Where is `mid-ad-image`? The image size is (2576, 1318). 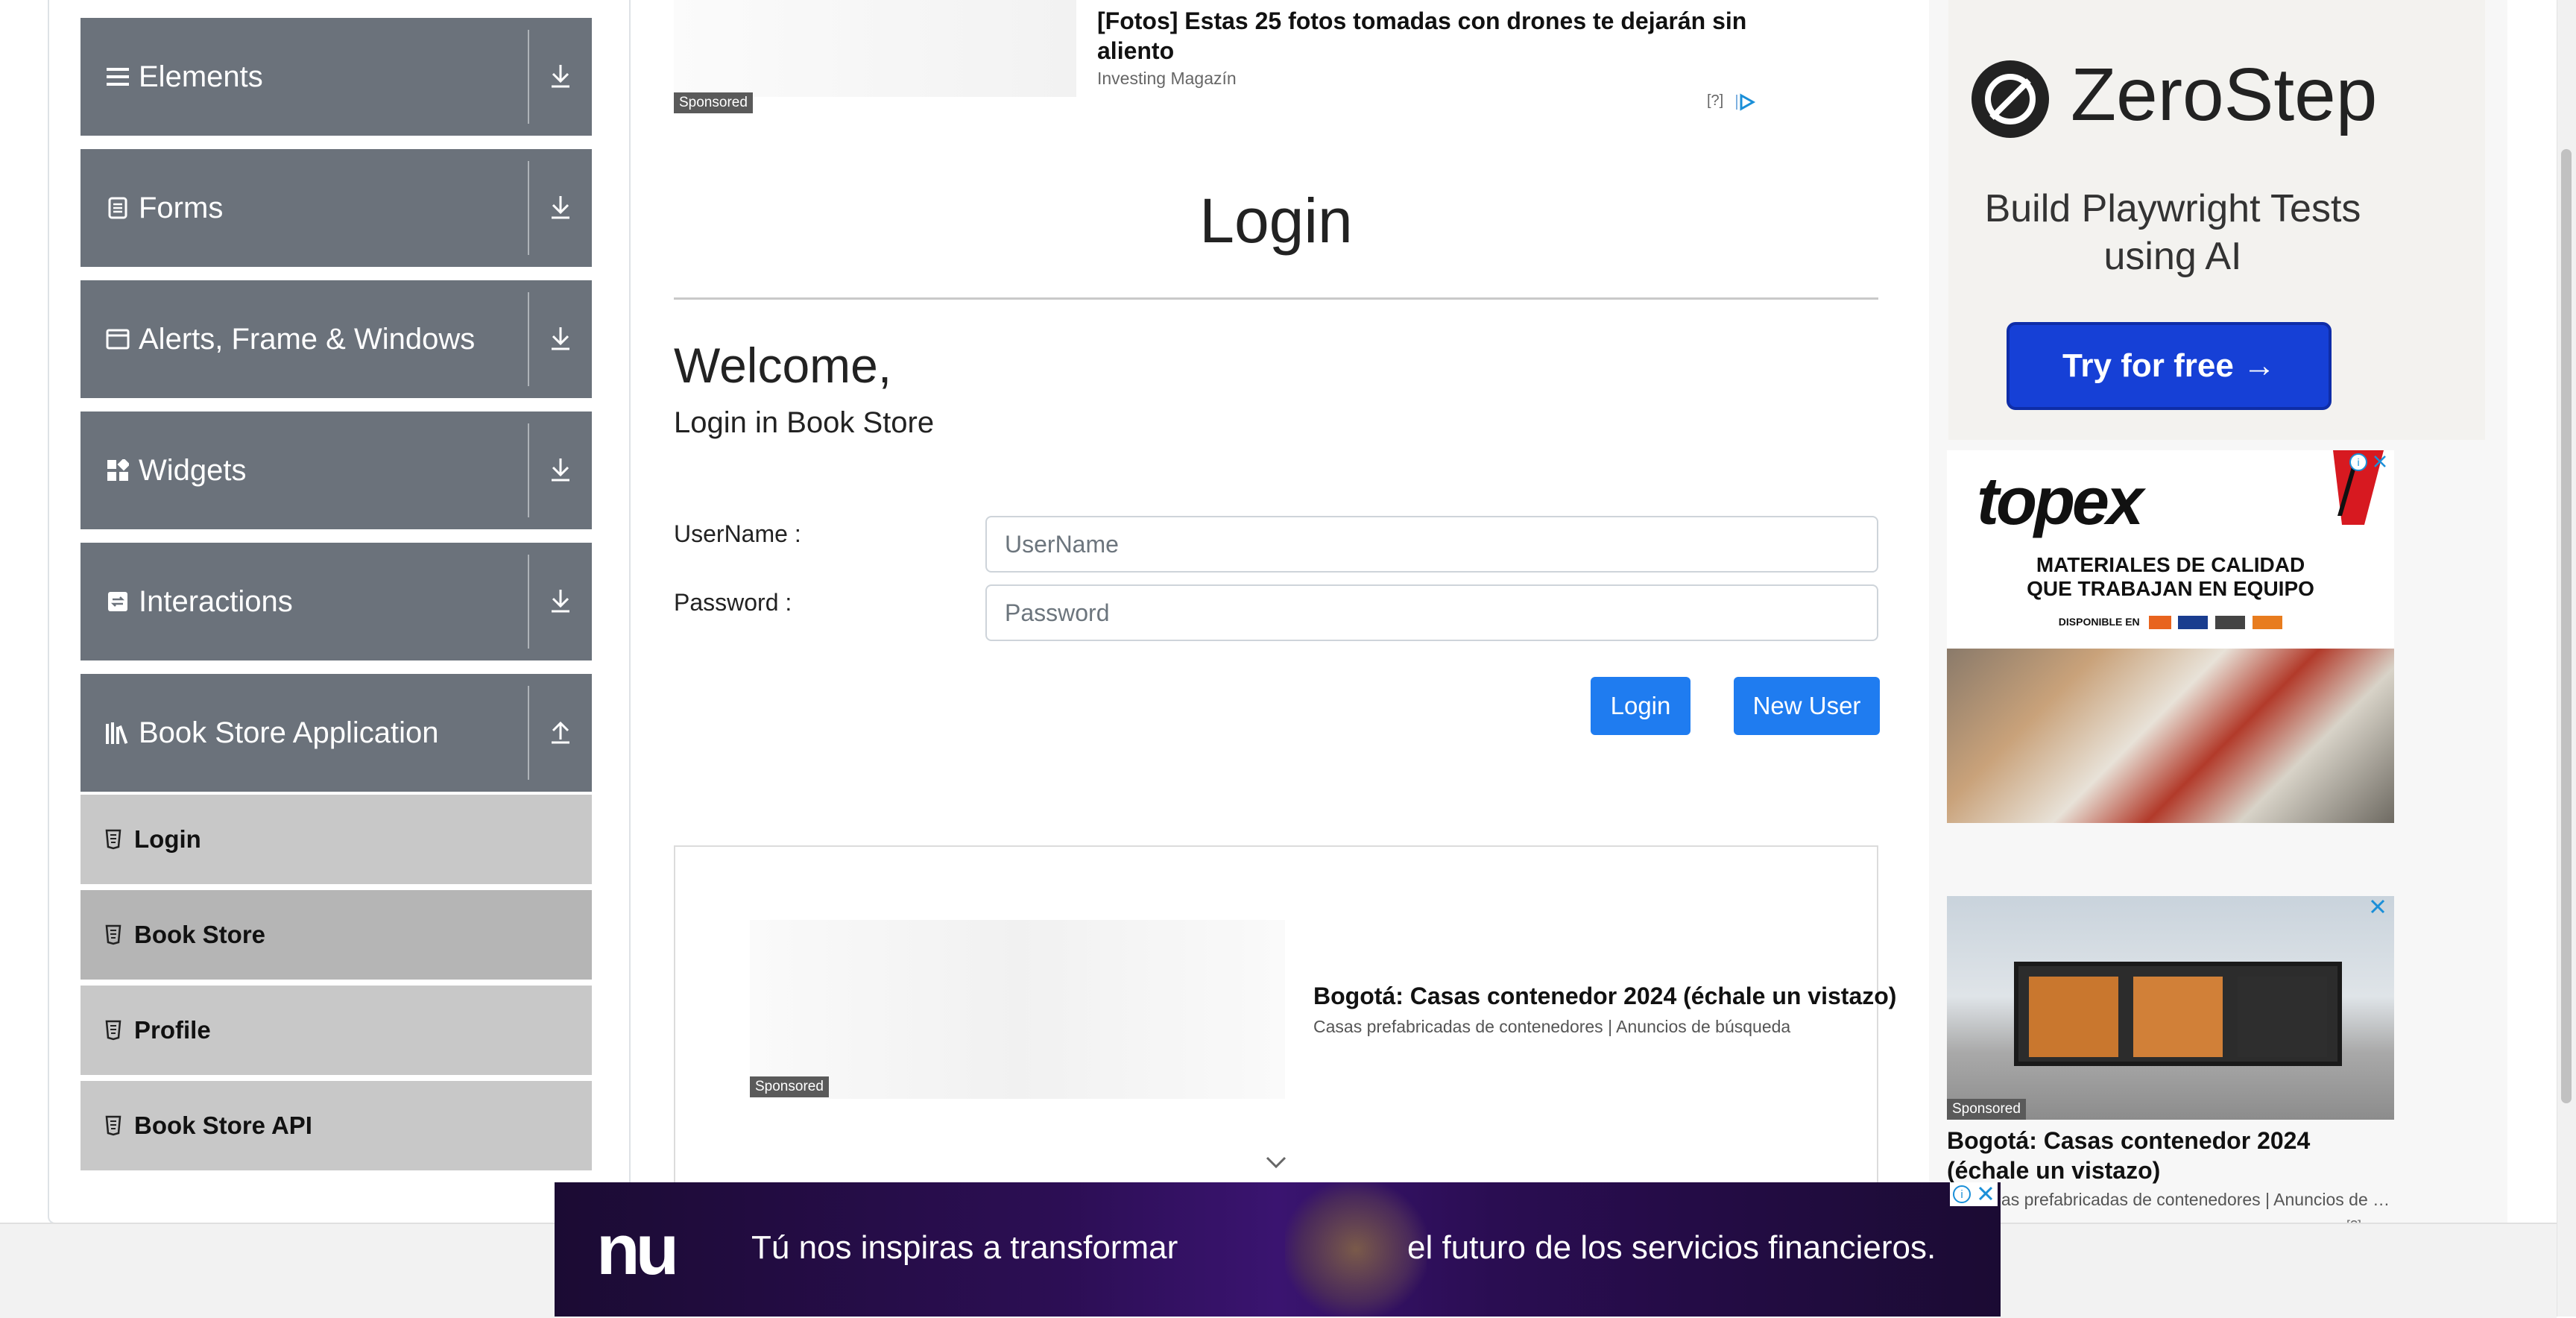
mid-ad-image is located at coordinates (1017, 1010).